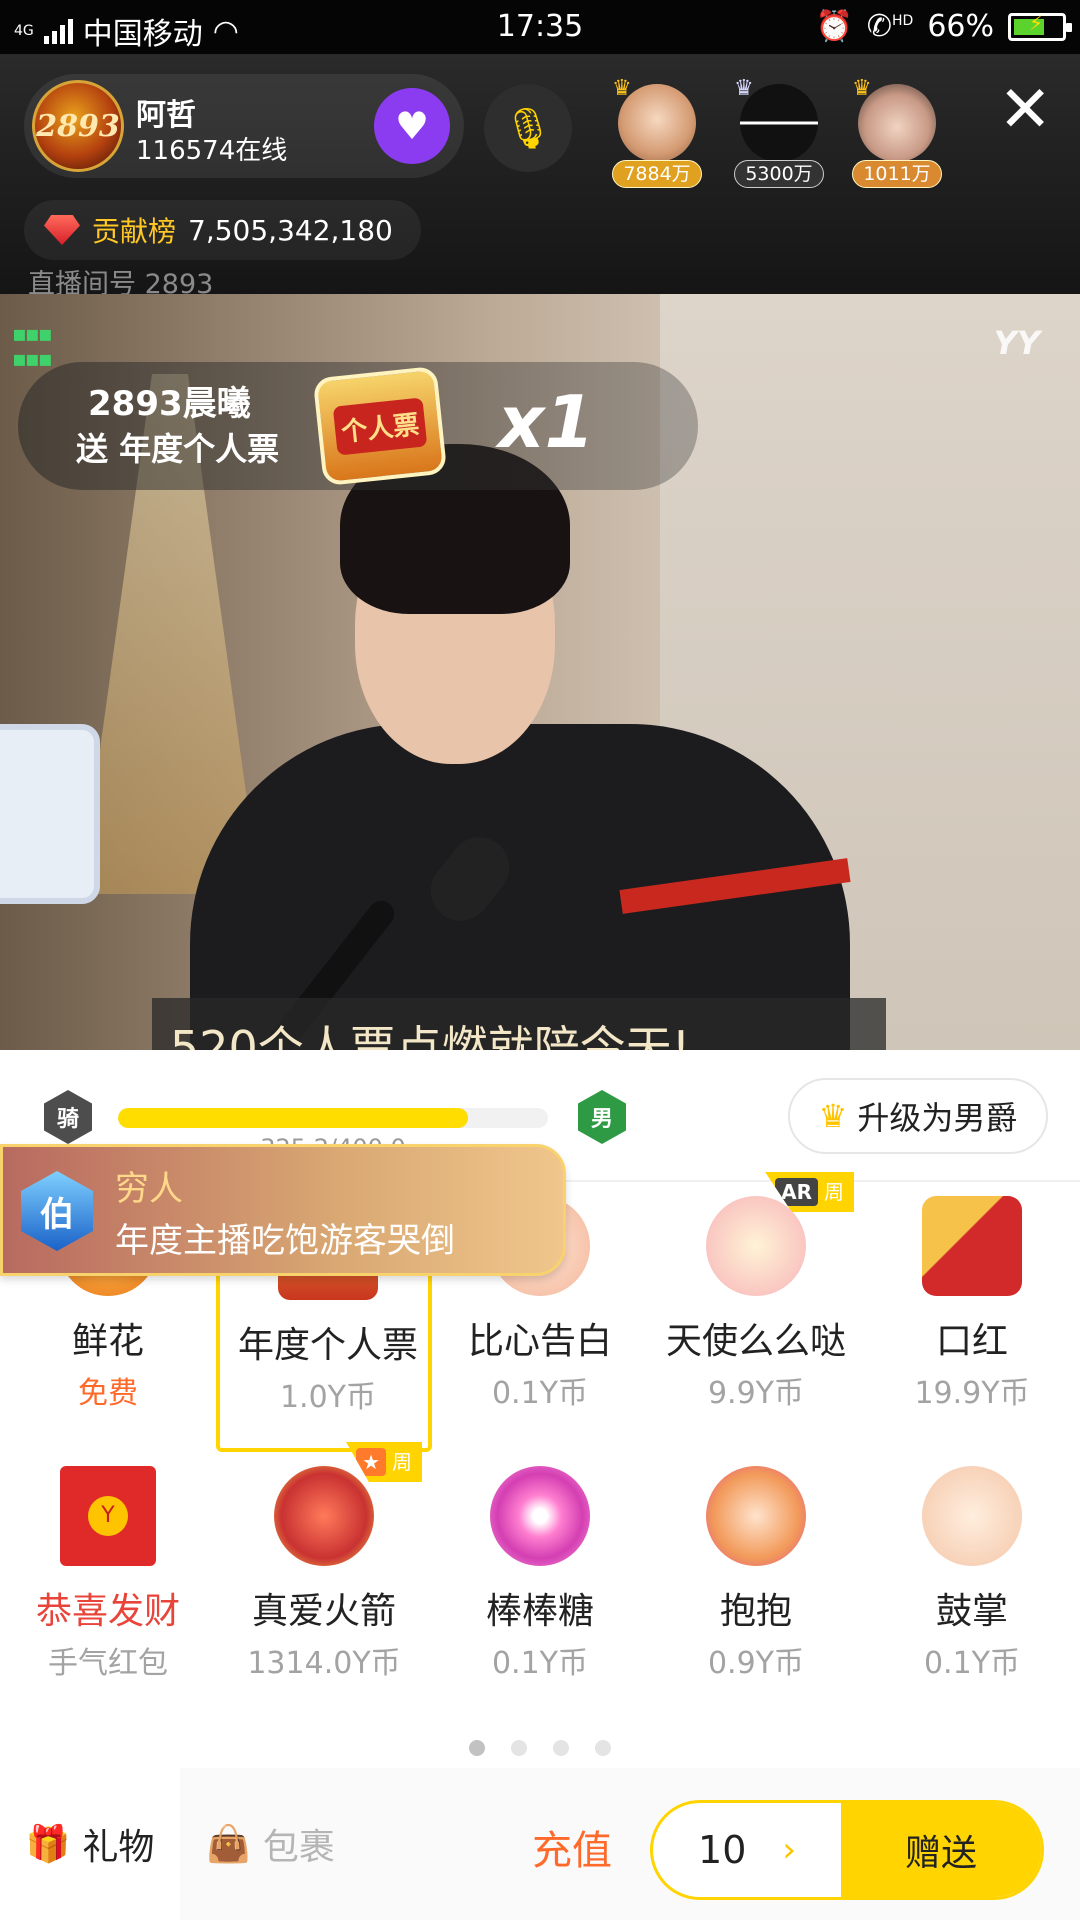 This screenshot has width=1080, height=1920. I want to click on diamond-icon, so click(62, 230).